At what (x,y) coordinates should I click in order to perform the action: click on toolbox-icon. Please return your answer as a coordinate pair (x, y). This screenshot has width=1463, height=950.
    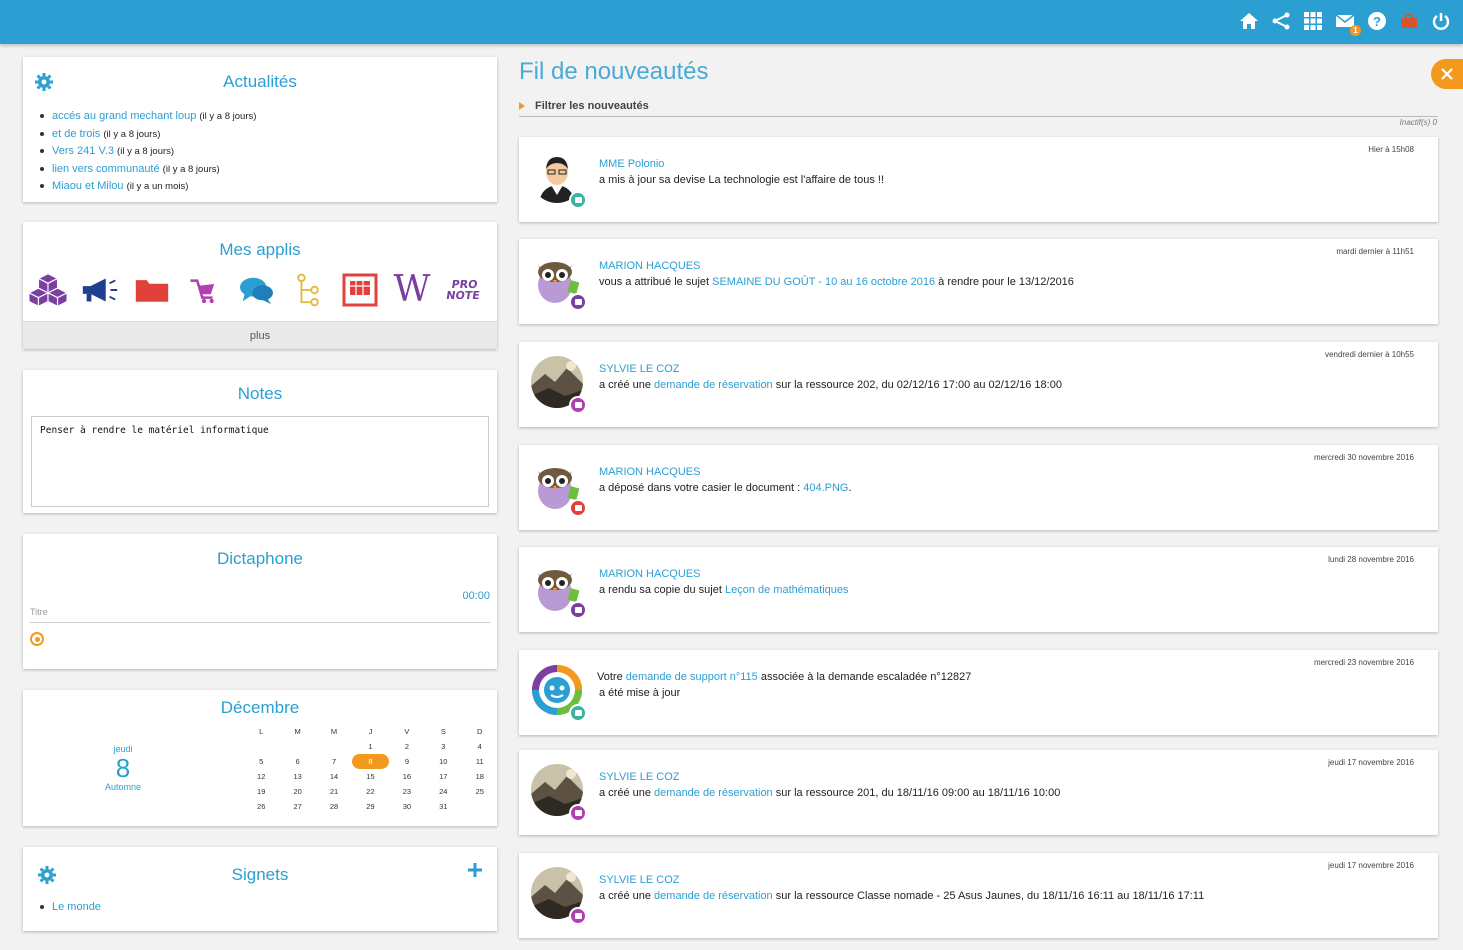
    Looking at the image, I should click on (1409, 21).